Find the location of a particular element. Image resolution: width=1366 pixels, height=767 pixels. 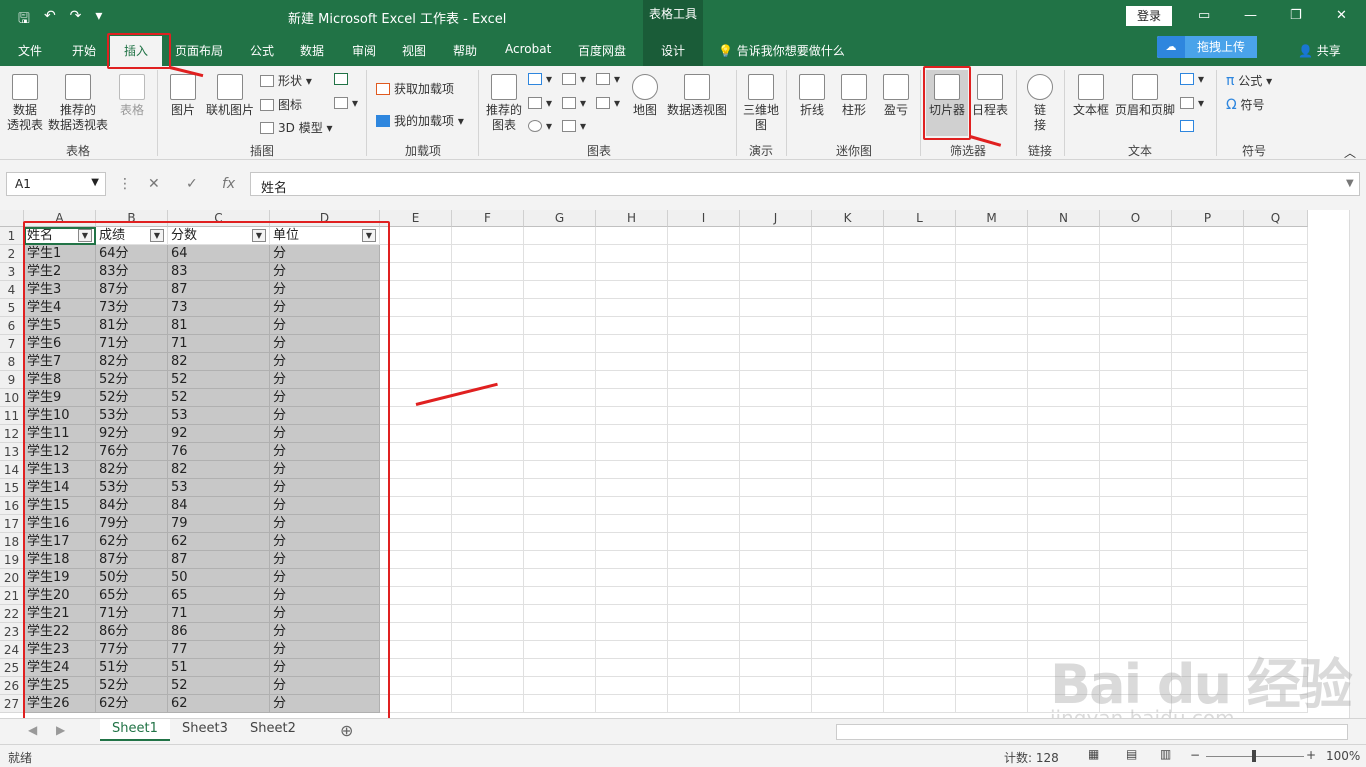

sheet-tab-sheet1: Sheet1 is located at coordinates (135, 730).